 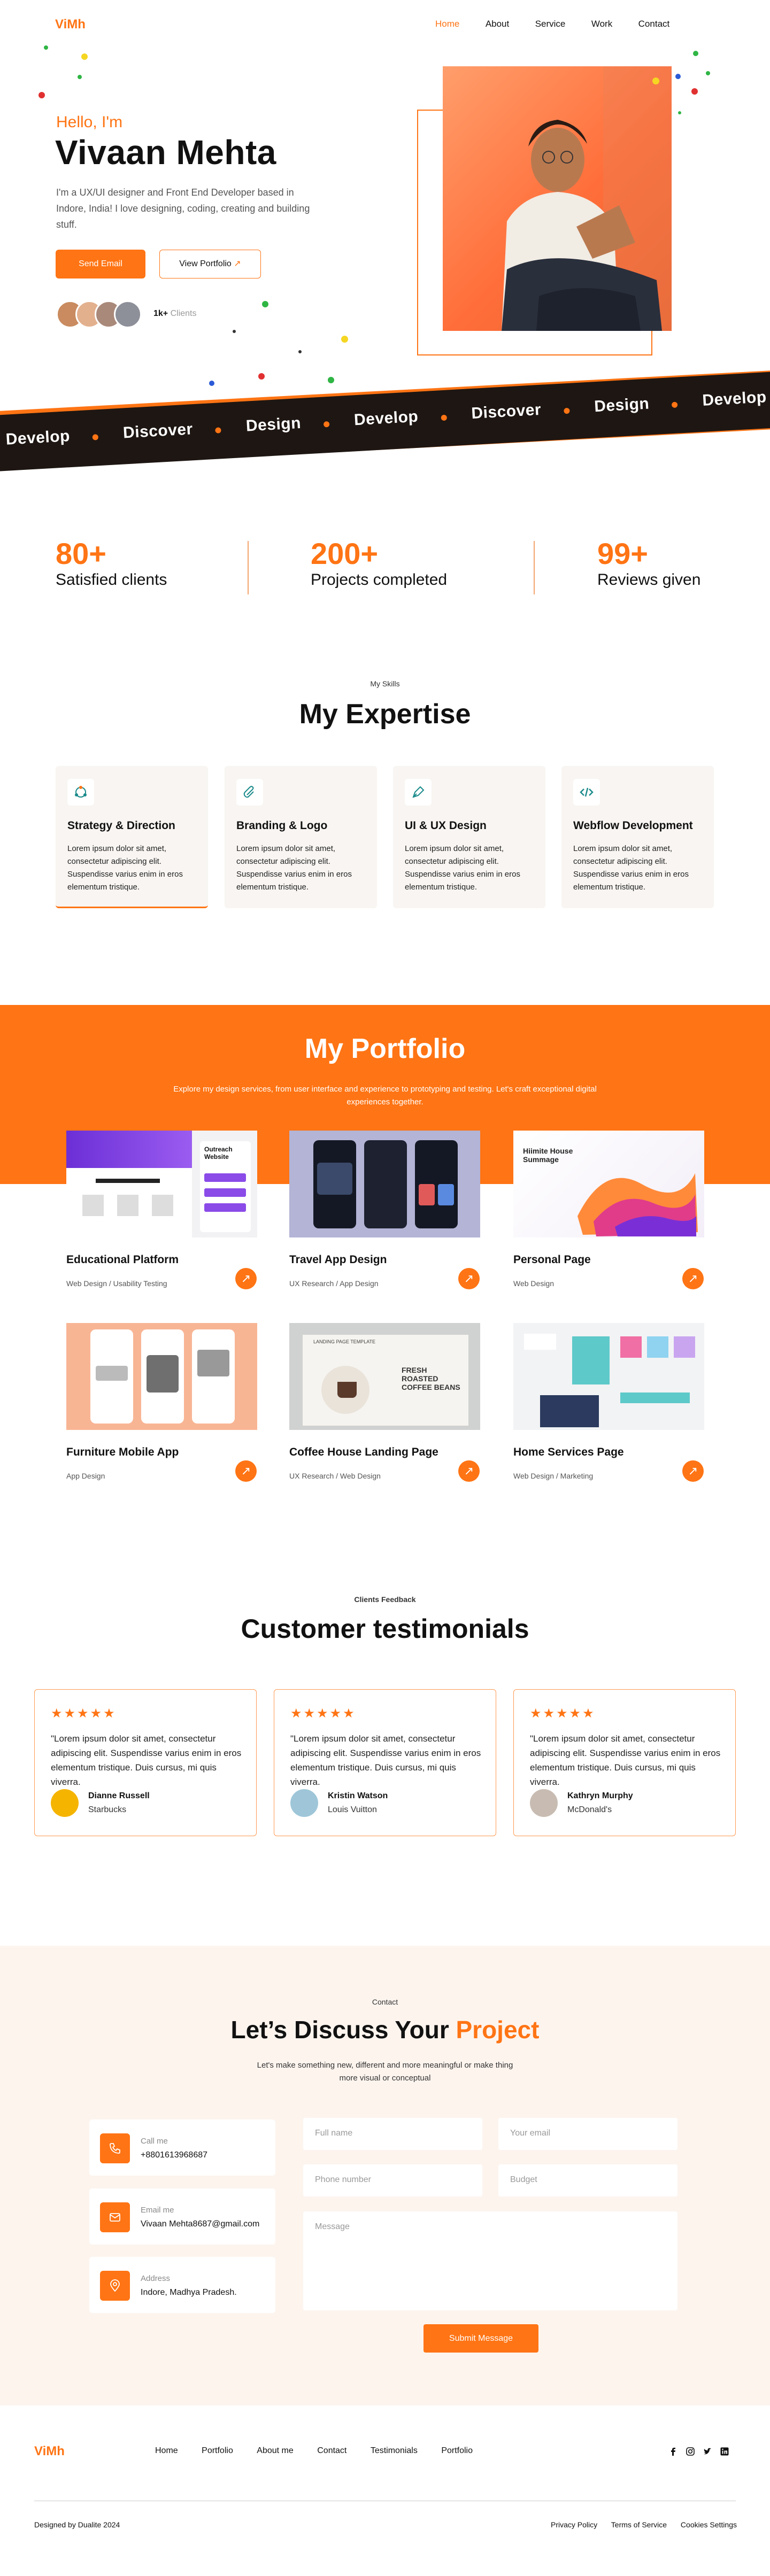 What do you see at coordinates (334, 1284) in the screenshot?
I see `portfolio-sub: UX Research / App Design` at bounding box center [334, 1284].